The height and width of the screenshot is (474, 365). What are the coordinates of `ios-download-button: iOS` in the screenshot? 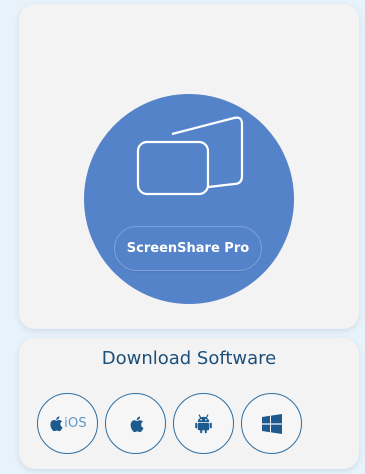 It's located at (67, 423).